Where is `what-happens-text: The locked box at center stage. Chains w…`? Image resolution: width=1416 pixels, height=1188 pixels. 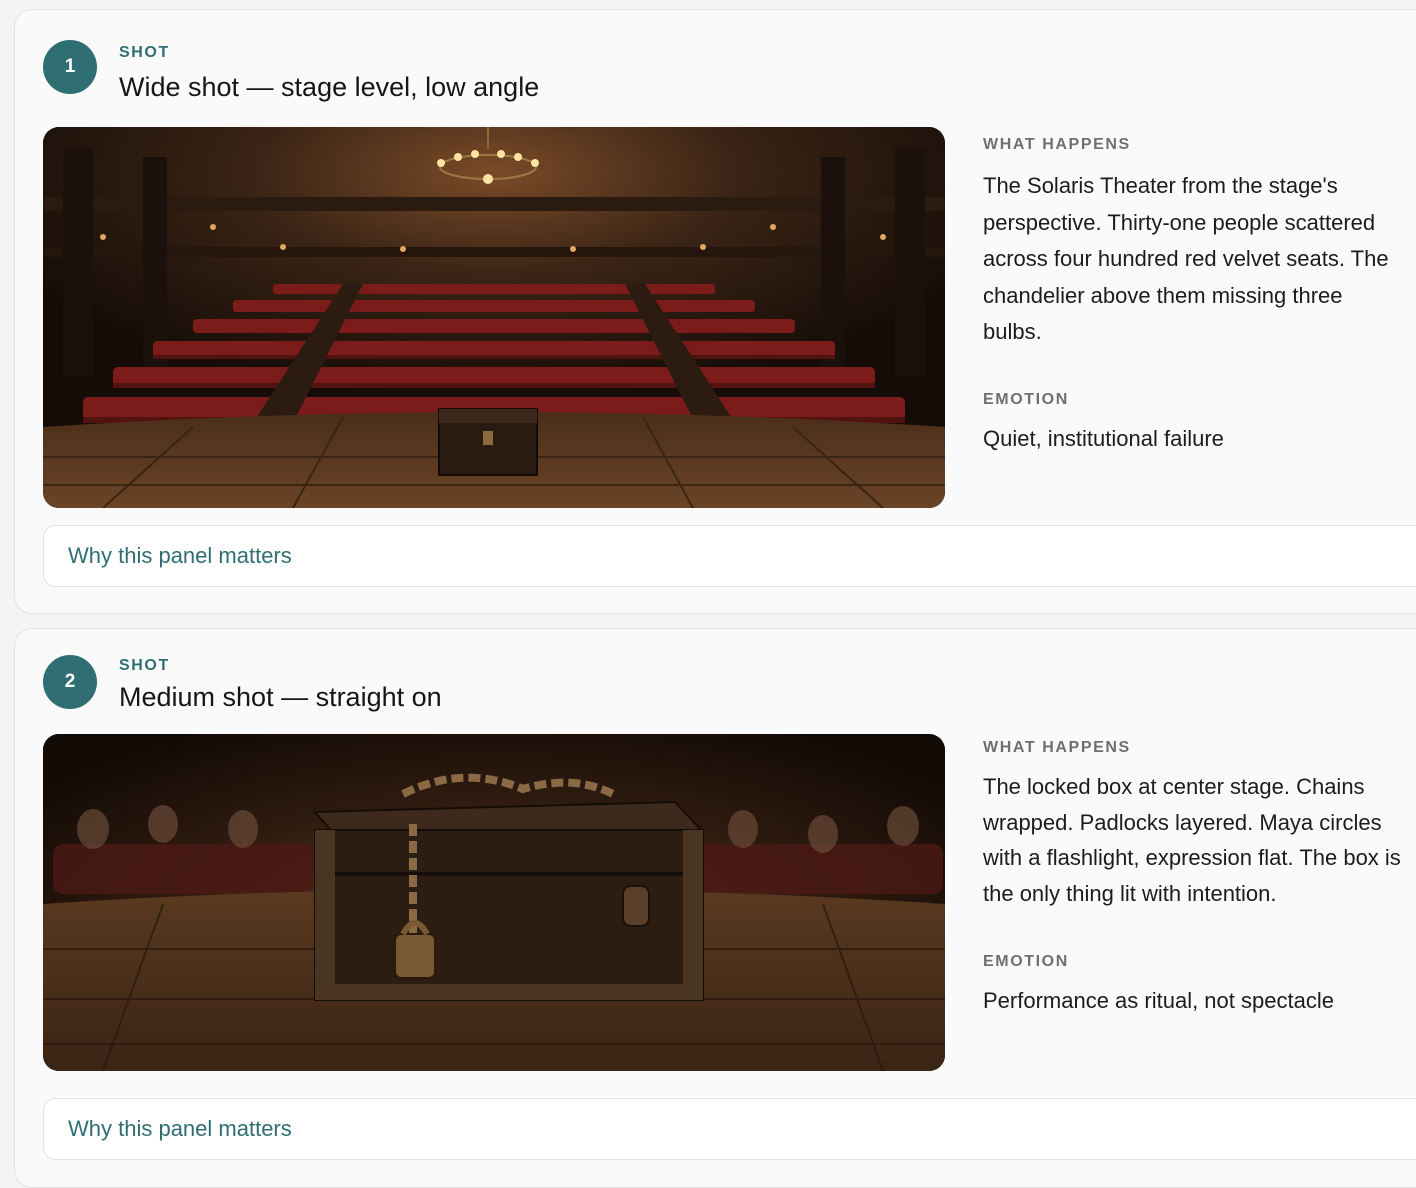
what-happens-text: The locked box at center stage. Chains w… is located at coordinates (1192, 840).